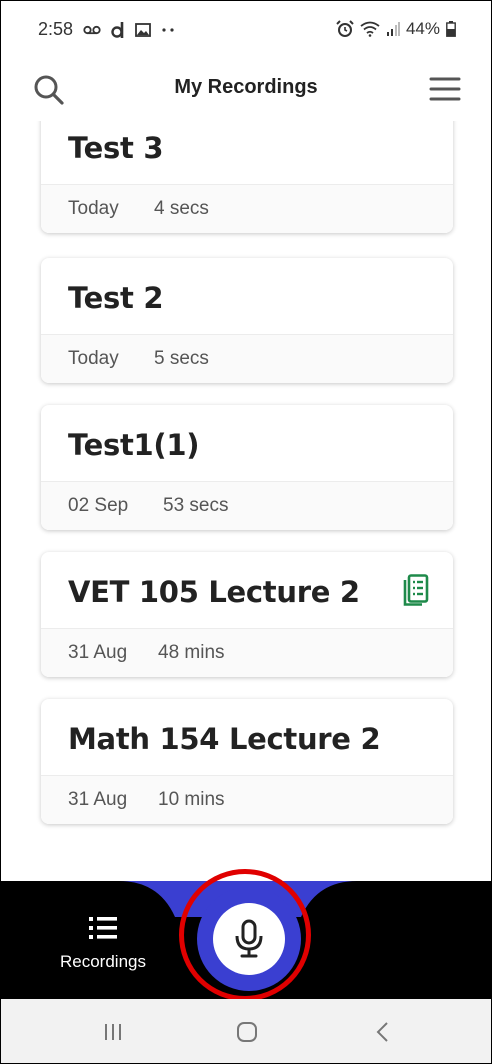  Describe the element at coordinates (56, 29) in the screenshot. I see `status-time: 2:58` at that location.